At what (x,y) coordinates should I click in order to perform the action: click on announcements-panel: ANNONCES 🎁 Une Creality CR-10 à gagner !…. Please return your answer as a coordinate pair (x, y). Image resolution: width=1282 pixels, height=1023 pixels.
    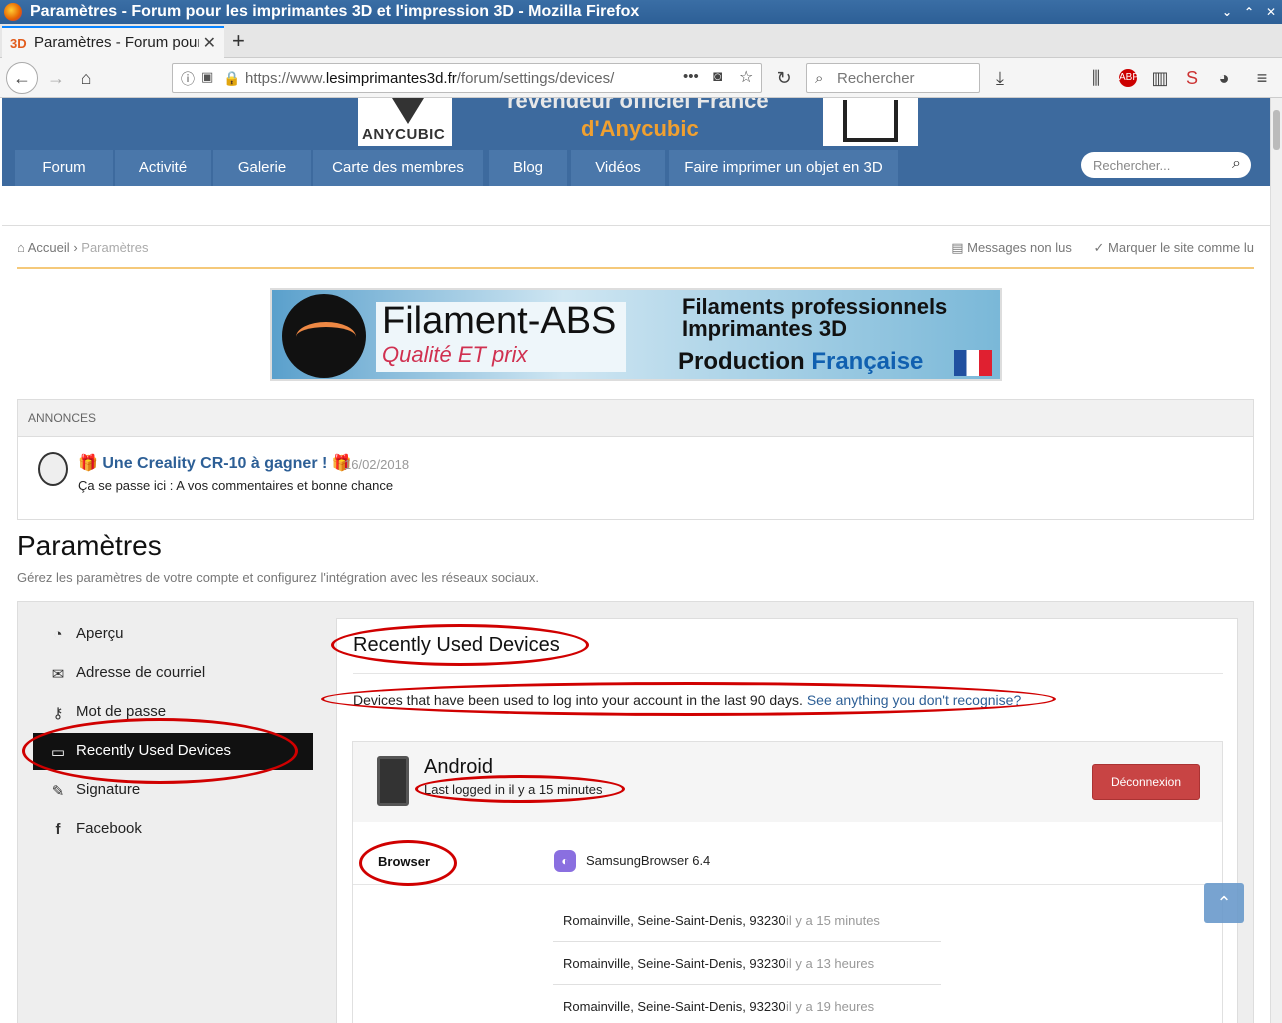
    Looking at the image, I should click on (635, 459).